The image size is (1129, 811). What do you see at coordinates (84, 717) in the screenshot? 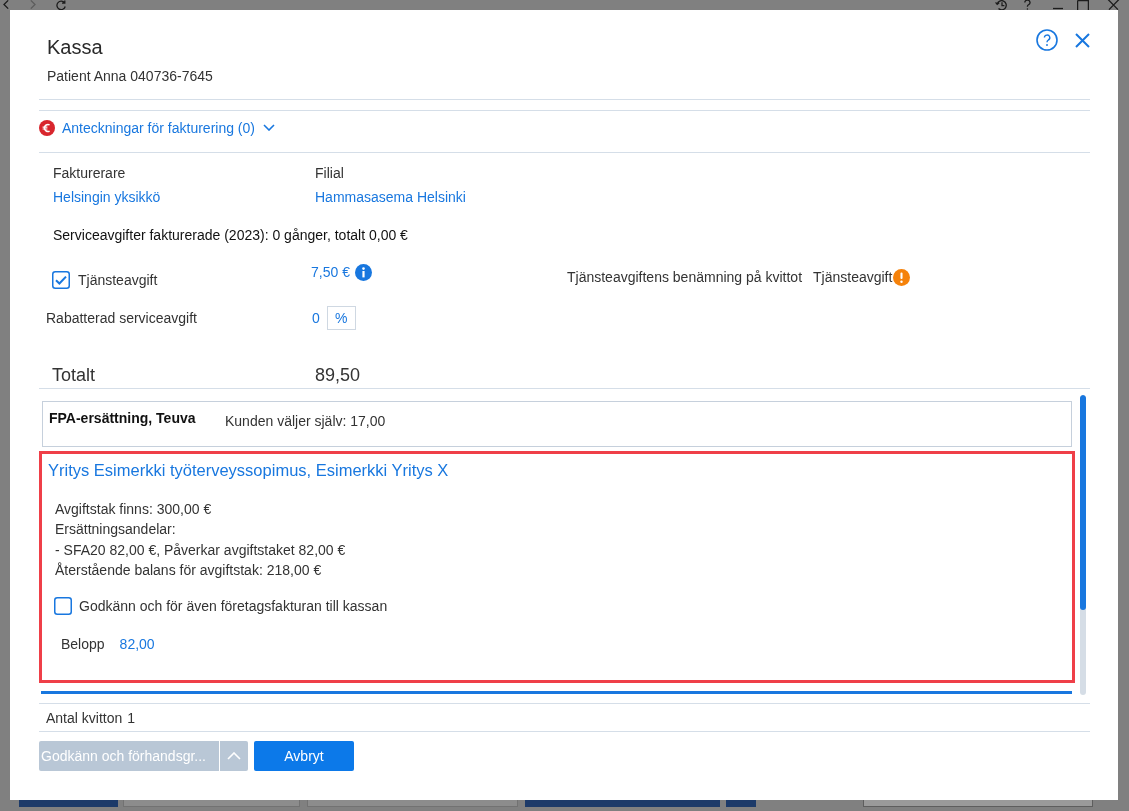
I see `receipts-label: Antal kvitton` at bounding box center [84, 717].